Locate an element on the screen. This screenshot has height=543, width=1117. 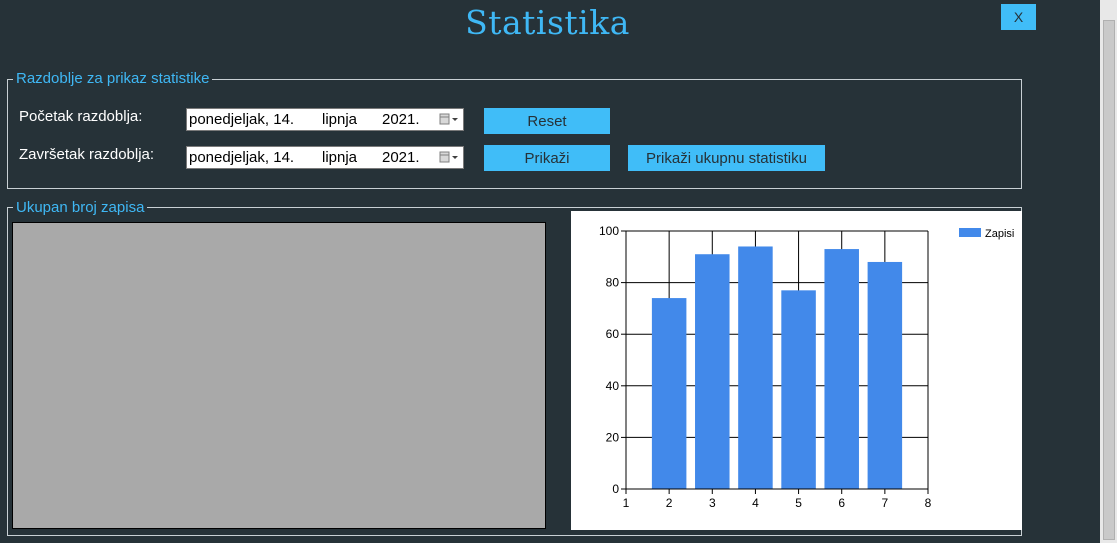
reset-button: Reset is located at coordinates (547, 121).